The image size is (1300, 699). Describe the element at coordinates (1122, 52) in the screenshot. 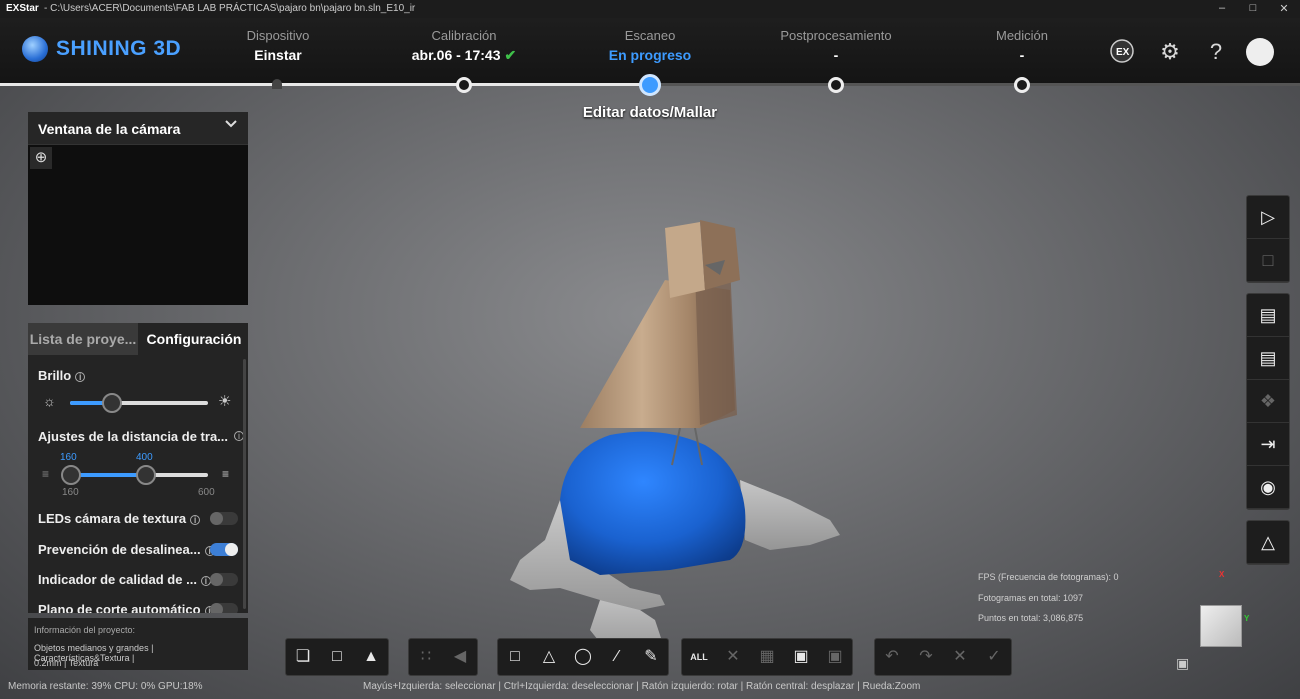

I see `ex-logo-icon: EX` at that location.